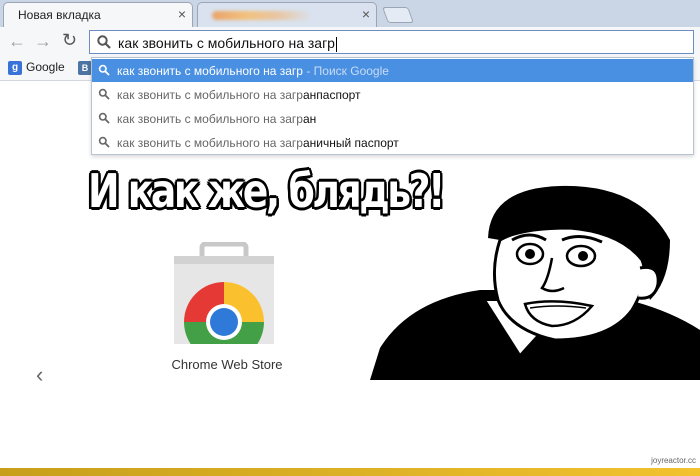 This screenshot has width=700, height=476. I want to click on back-arrow-icon: ←, so click(17, 41).